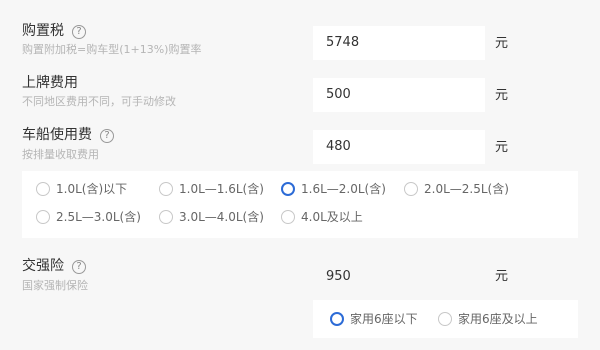  Describe the element at coordinates (384, 319) in the screenshot. I see `option-label: 家用6座以下` at that location.